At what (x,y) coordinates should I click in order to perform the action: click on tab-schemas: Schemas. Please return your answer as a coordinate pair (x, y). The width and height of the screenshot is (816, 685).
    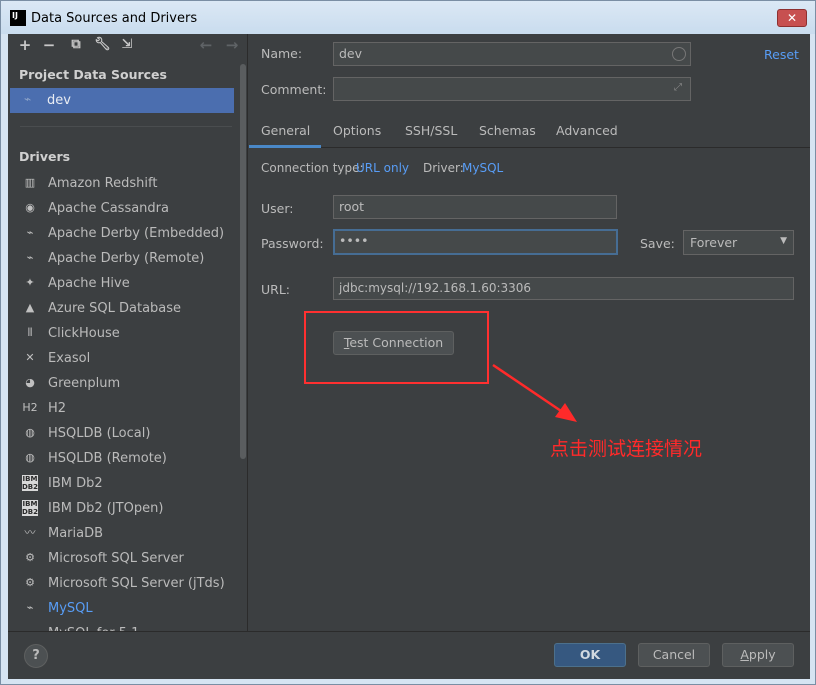
    Looking at the image, I should click on (507, 130).